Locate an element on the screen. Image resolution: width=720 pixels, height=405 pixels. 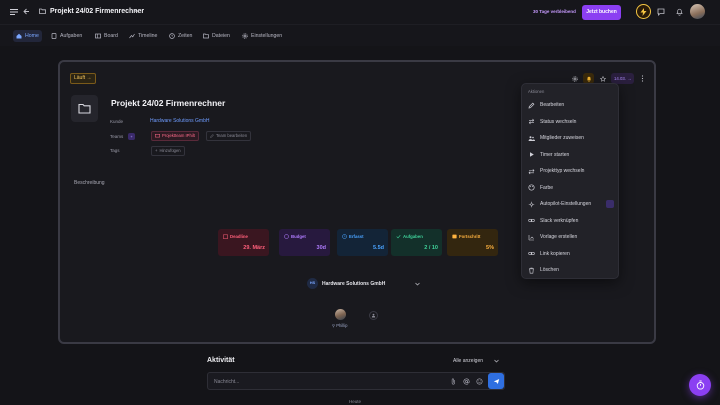
team-chip-label: Projektteam IPhilt is located at coordinates (178, 135).